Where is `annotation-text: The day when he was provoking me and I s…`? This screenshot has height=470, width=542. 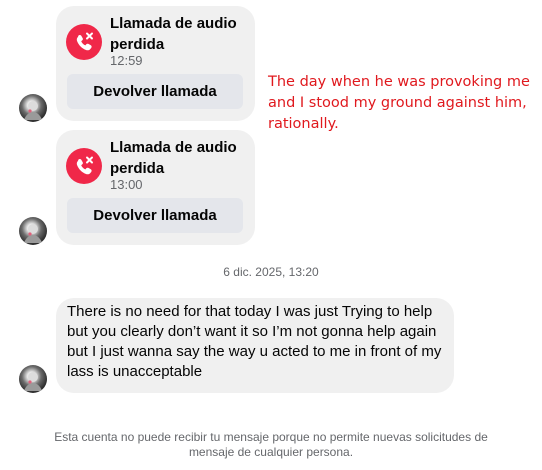 annotation-text: The day when he was provoking me and I s… is located at coordinates (399, 103).